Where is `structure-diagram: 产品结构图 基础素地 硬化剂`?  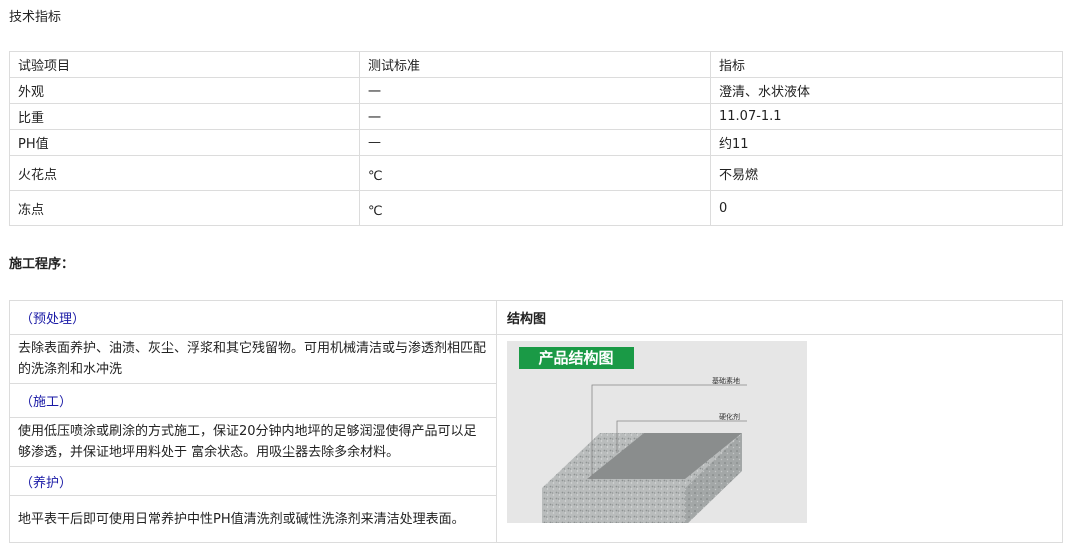
structure-diagram: 产品结构图 基础素地 硬化剂 is located at coordinates (657, 433).